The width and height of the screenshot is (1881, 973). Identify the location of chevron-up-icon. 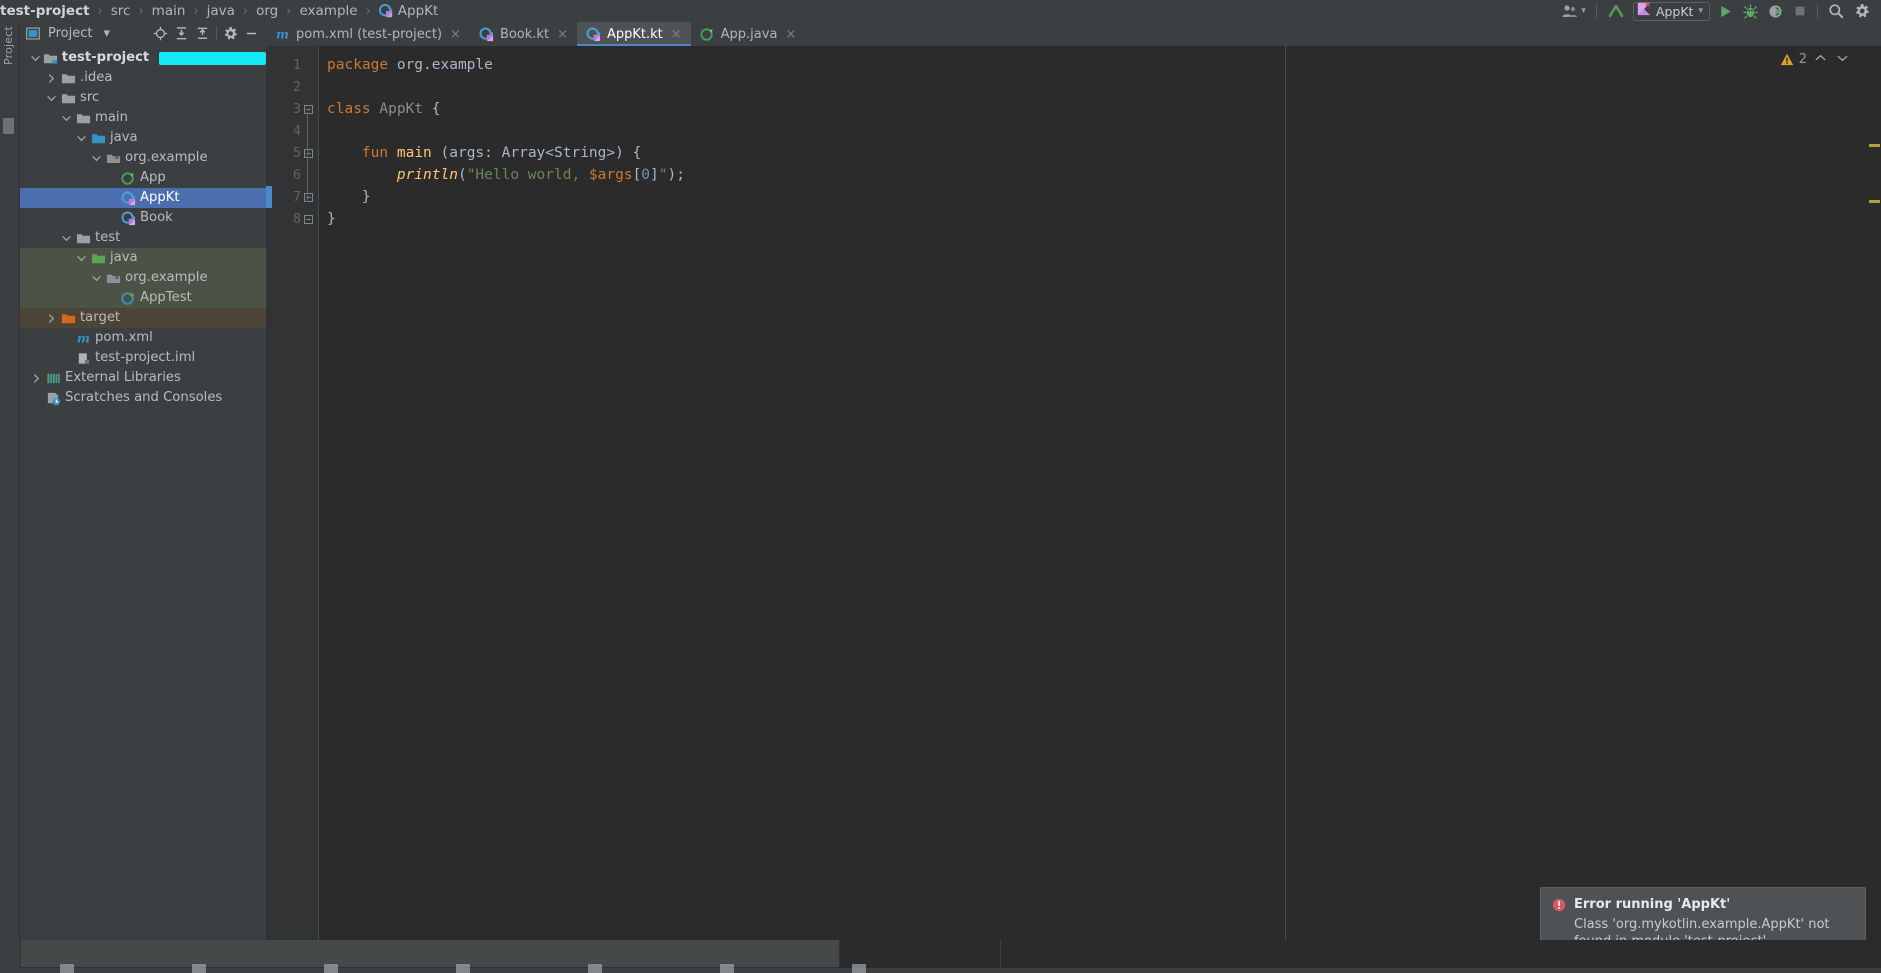
(1820, 59).